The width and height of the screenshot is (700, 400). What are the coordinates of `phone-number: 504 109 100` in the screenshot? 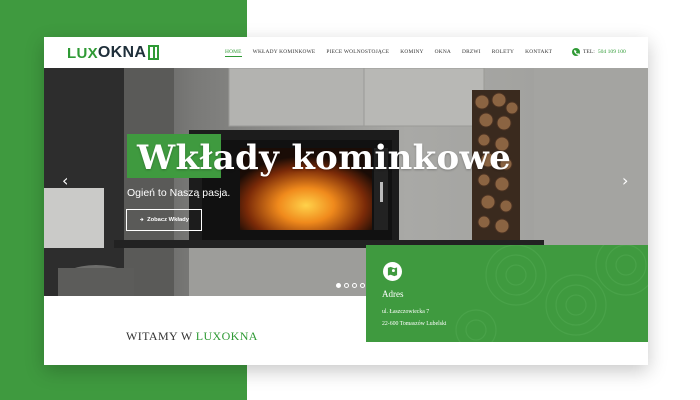 It's located at (611, 52).